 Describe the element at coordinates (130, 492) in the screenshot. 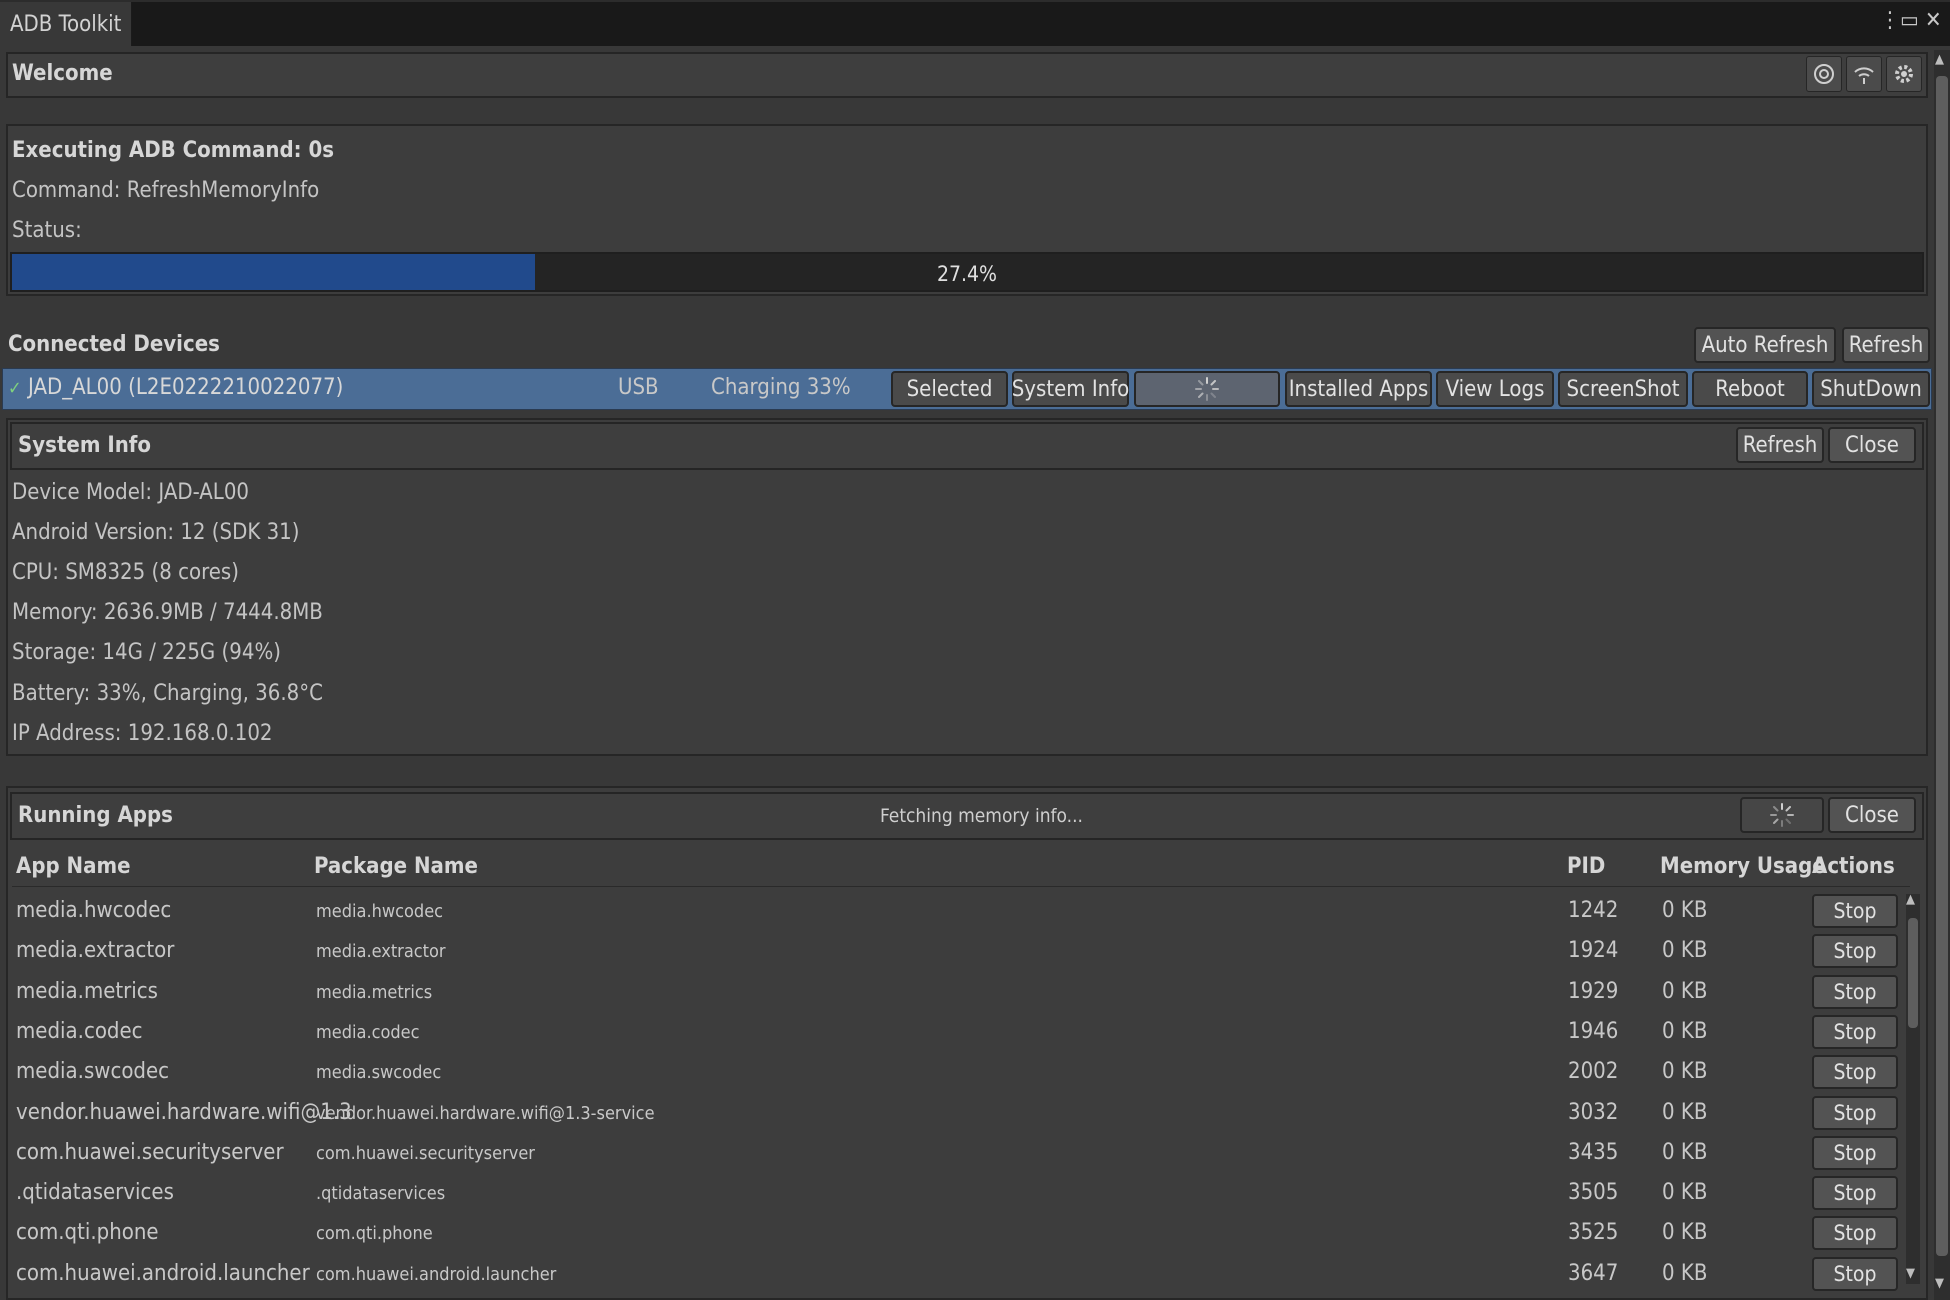

I see `device-model-line: Device Model: JAD-AL00` at that location.